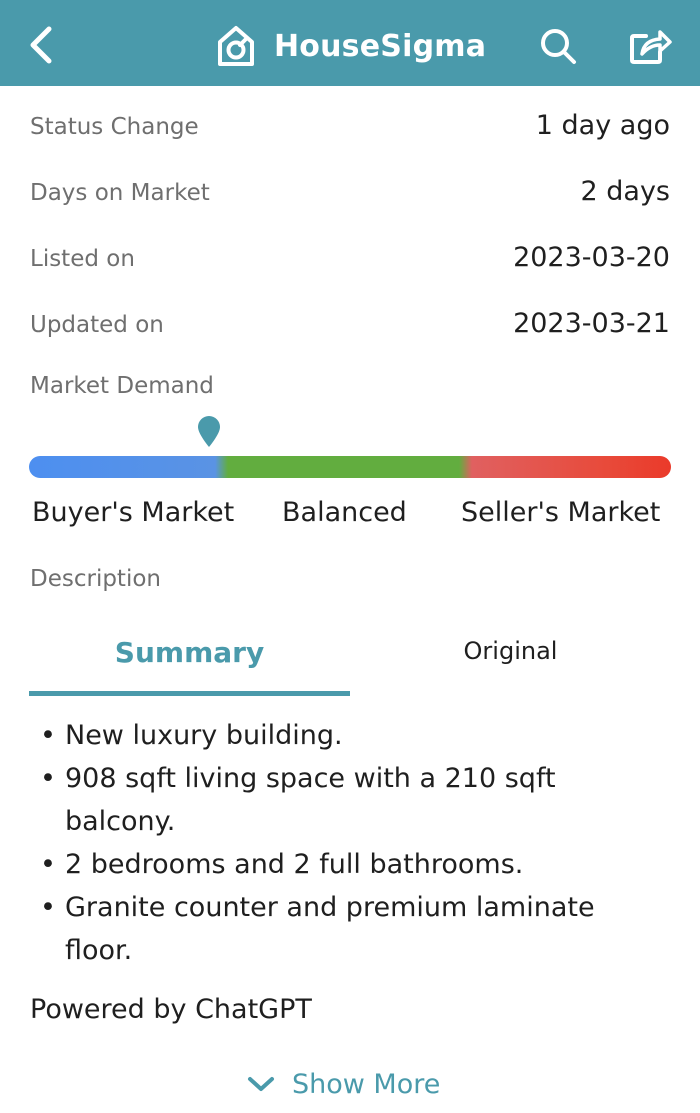 This screenshot has width=700, height=1113. I want to click on housesigma-logo, so click(236, 46).